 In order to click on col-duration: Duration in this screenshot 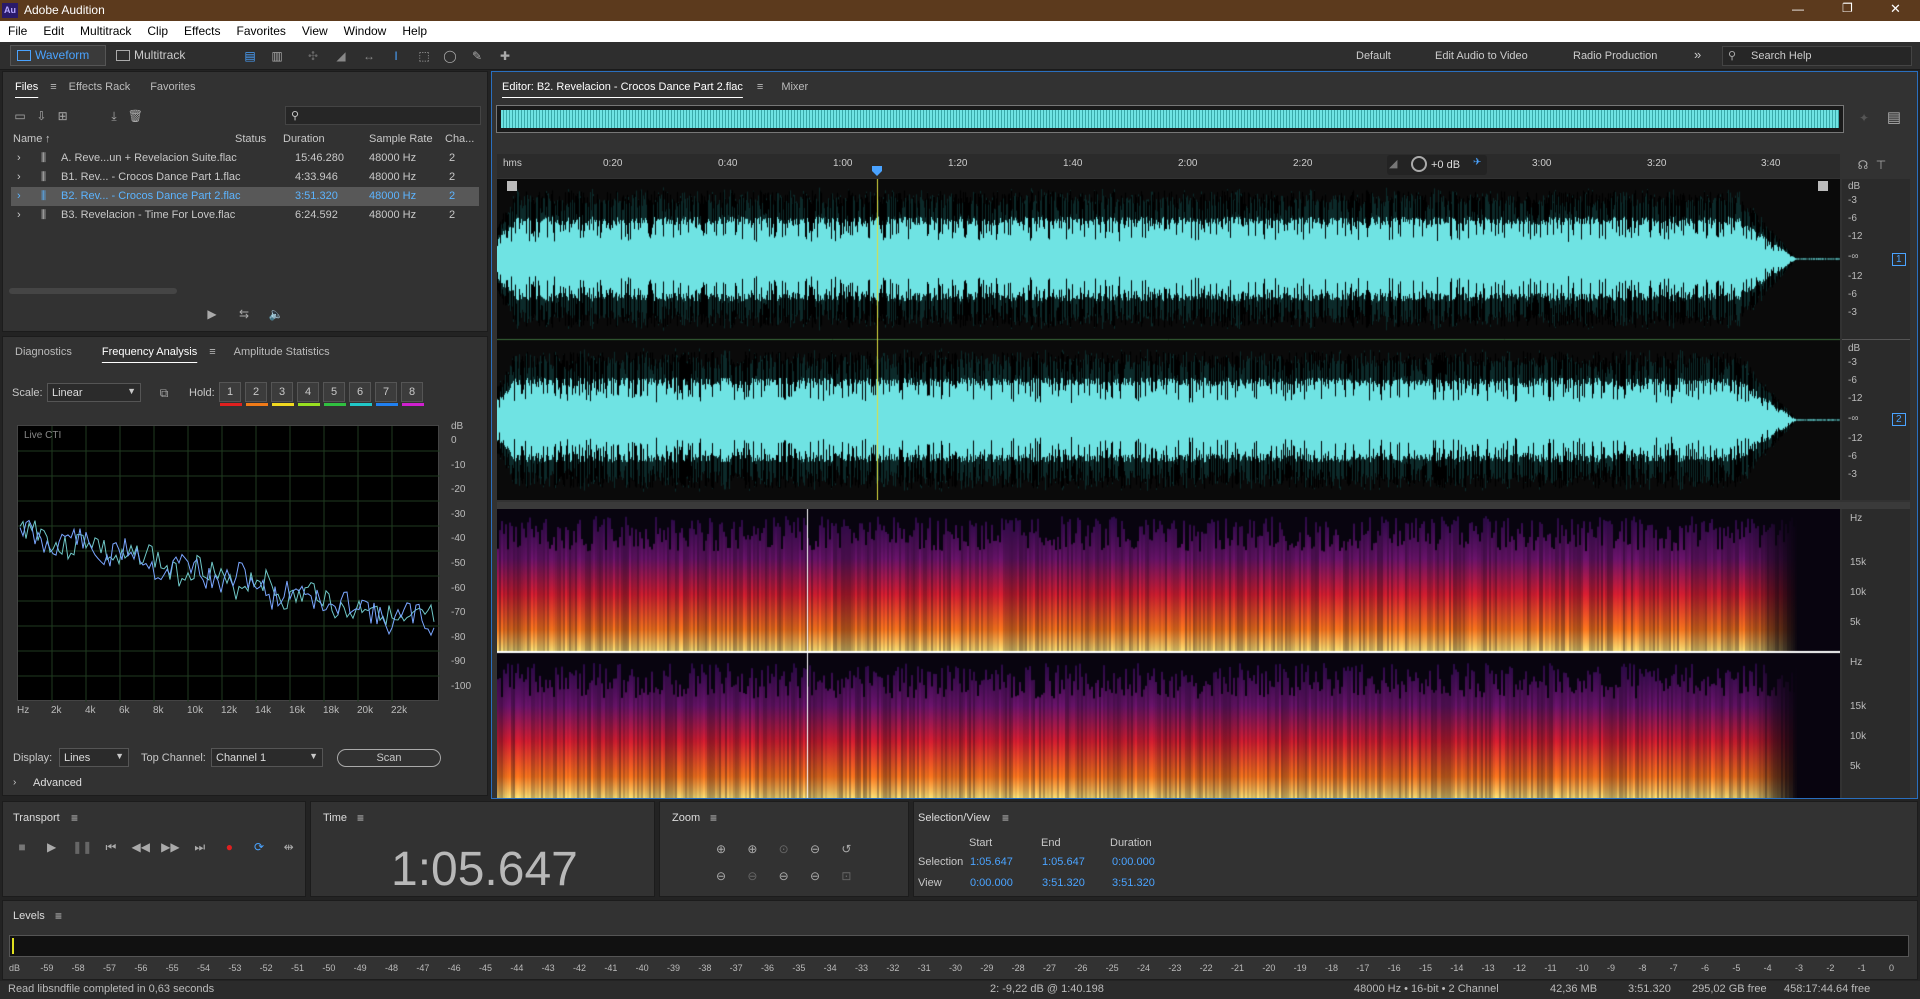, I will do `click(304, 139)`.